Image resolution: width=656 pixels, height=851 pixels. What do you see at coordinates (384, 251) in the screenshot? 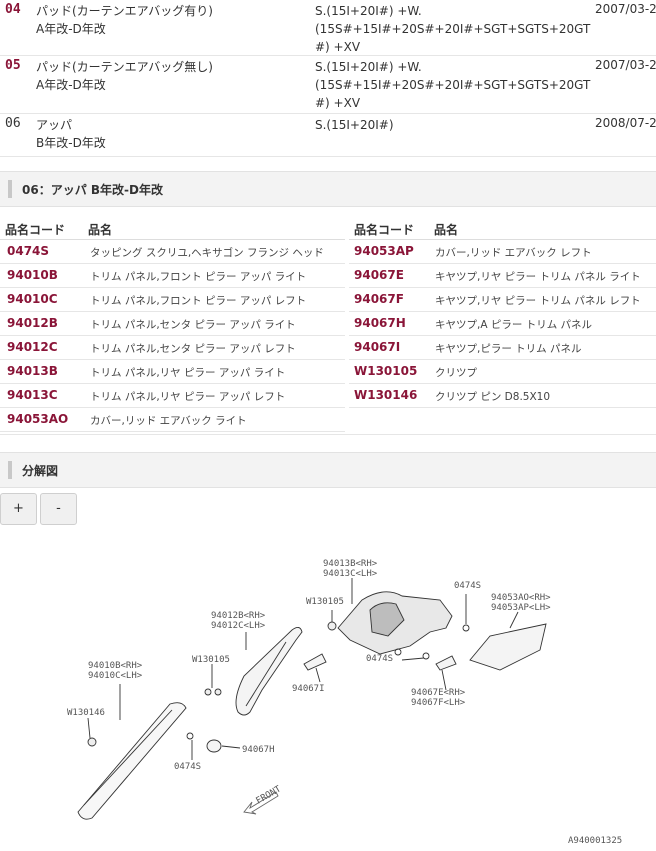
I see `part-code-link: 94053AP` at bounding box center [384, 251].